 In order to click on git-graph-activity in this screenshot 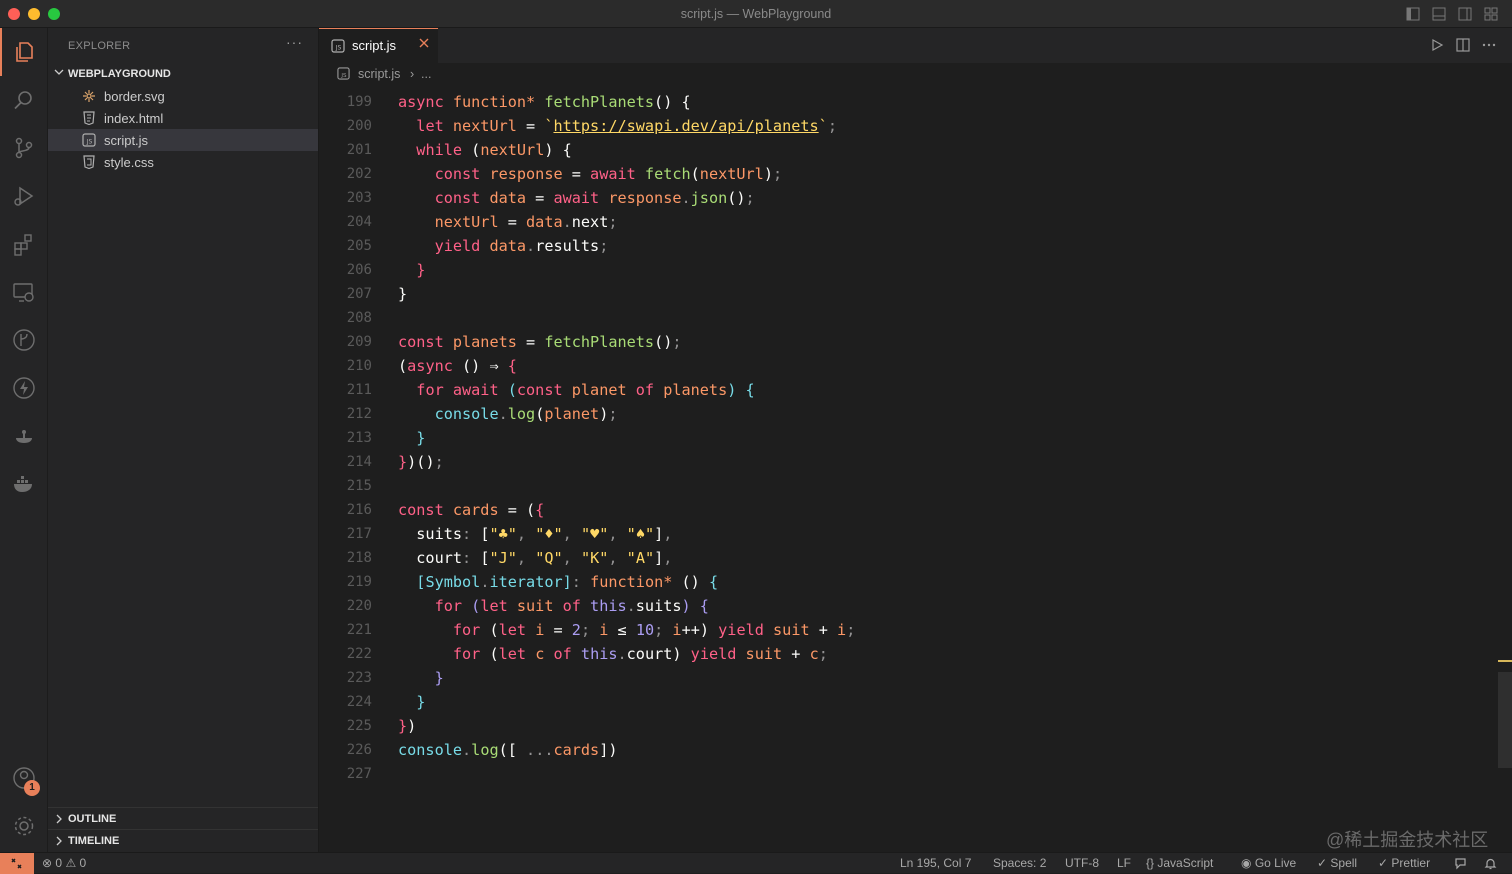, I will do `click(24, 340)`.